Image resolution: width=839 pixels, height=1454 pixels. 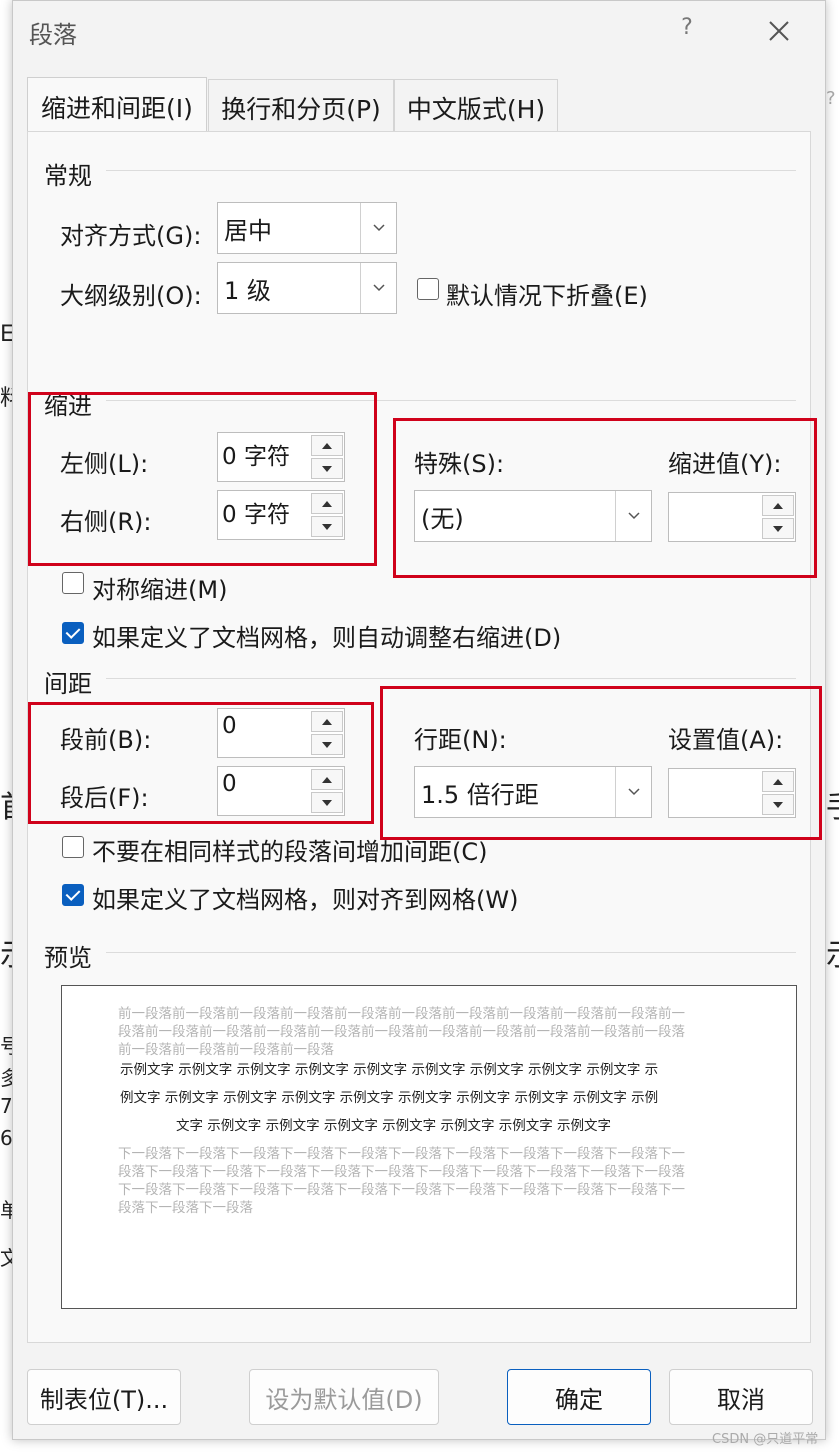 I want to click on section-title-spacing: 间距, so click(x=68, y=684).